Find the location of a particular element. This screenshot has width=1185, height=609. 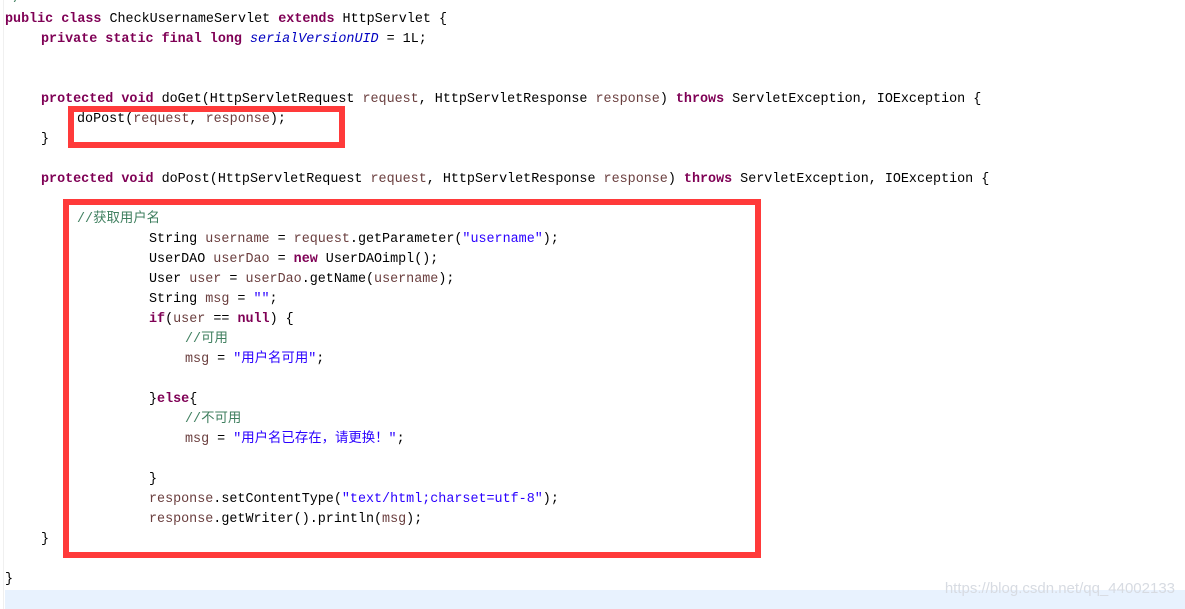

code-token: public is located at coordinates (29, 19).